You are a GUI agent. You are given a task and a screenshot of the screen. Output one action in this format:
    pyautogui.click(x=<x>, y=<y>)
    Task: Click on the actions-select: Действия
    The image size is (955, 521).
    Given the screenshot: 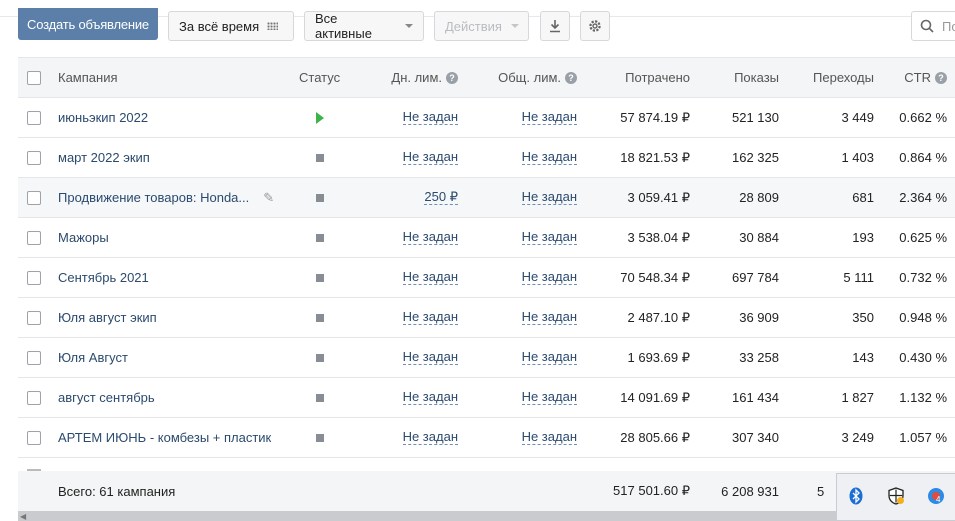 What is the action you would take?
    pyautogui.click(x=481, y=26)
    